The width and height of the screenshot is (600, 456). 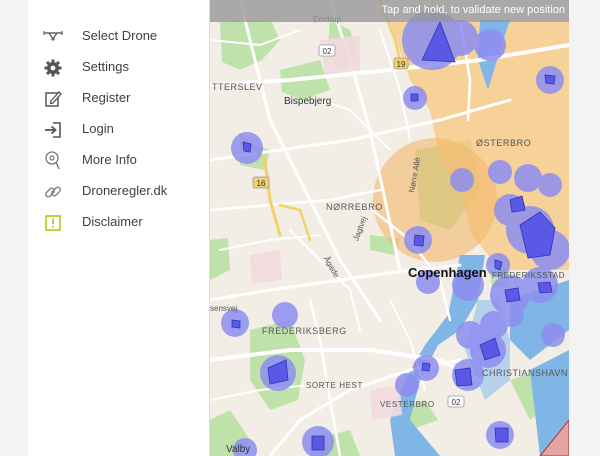 What do you see at coordinates (435, 200) in the screenshot?
I see `airport-circle-zone` at bounding box center [435, 200].